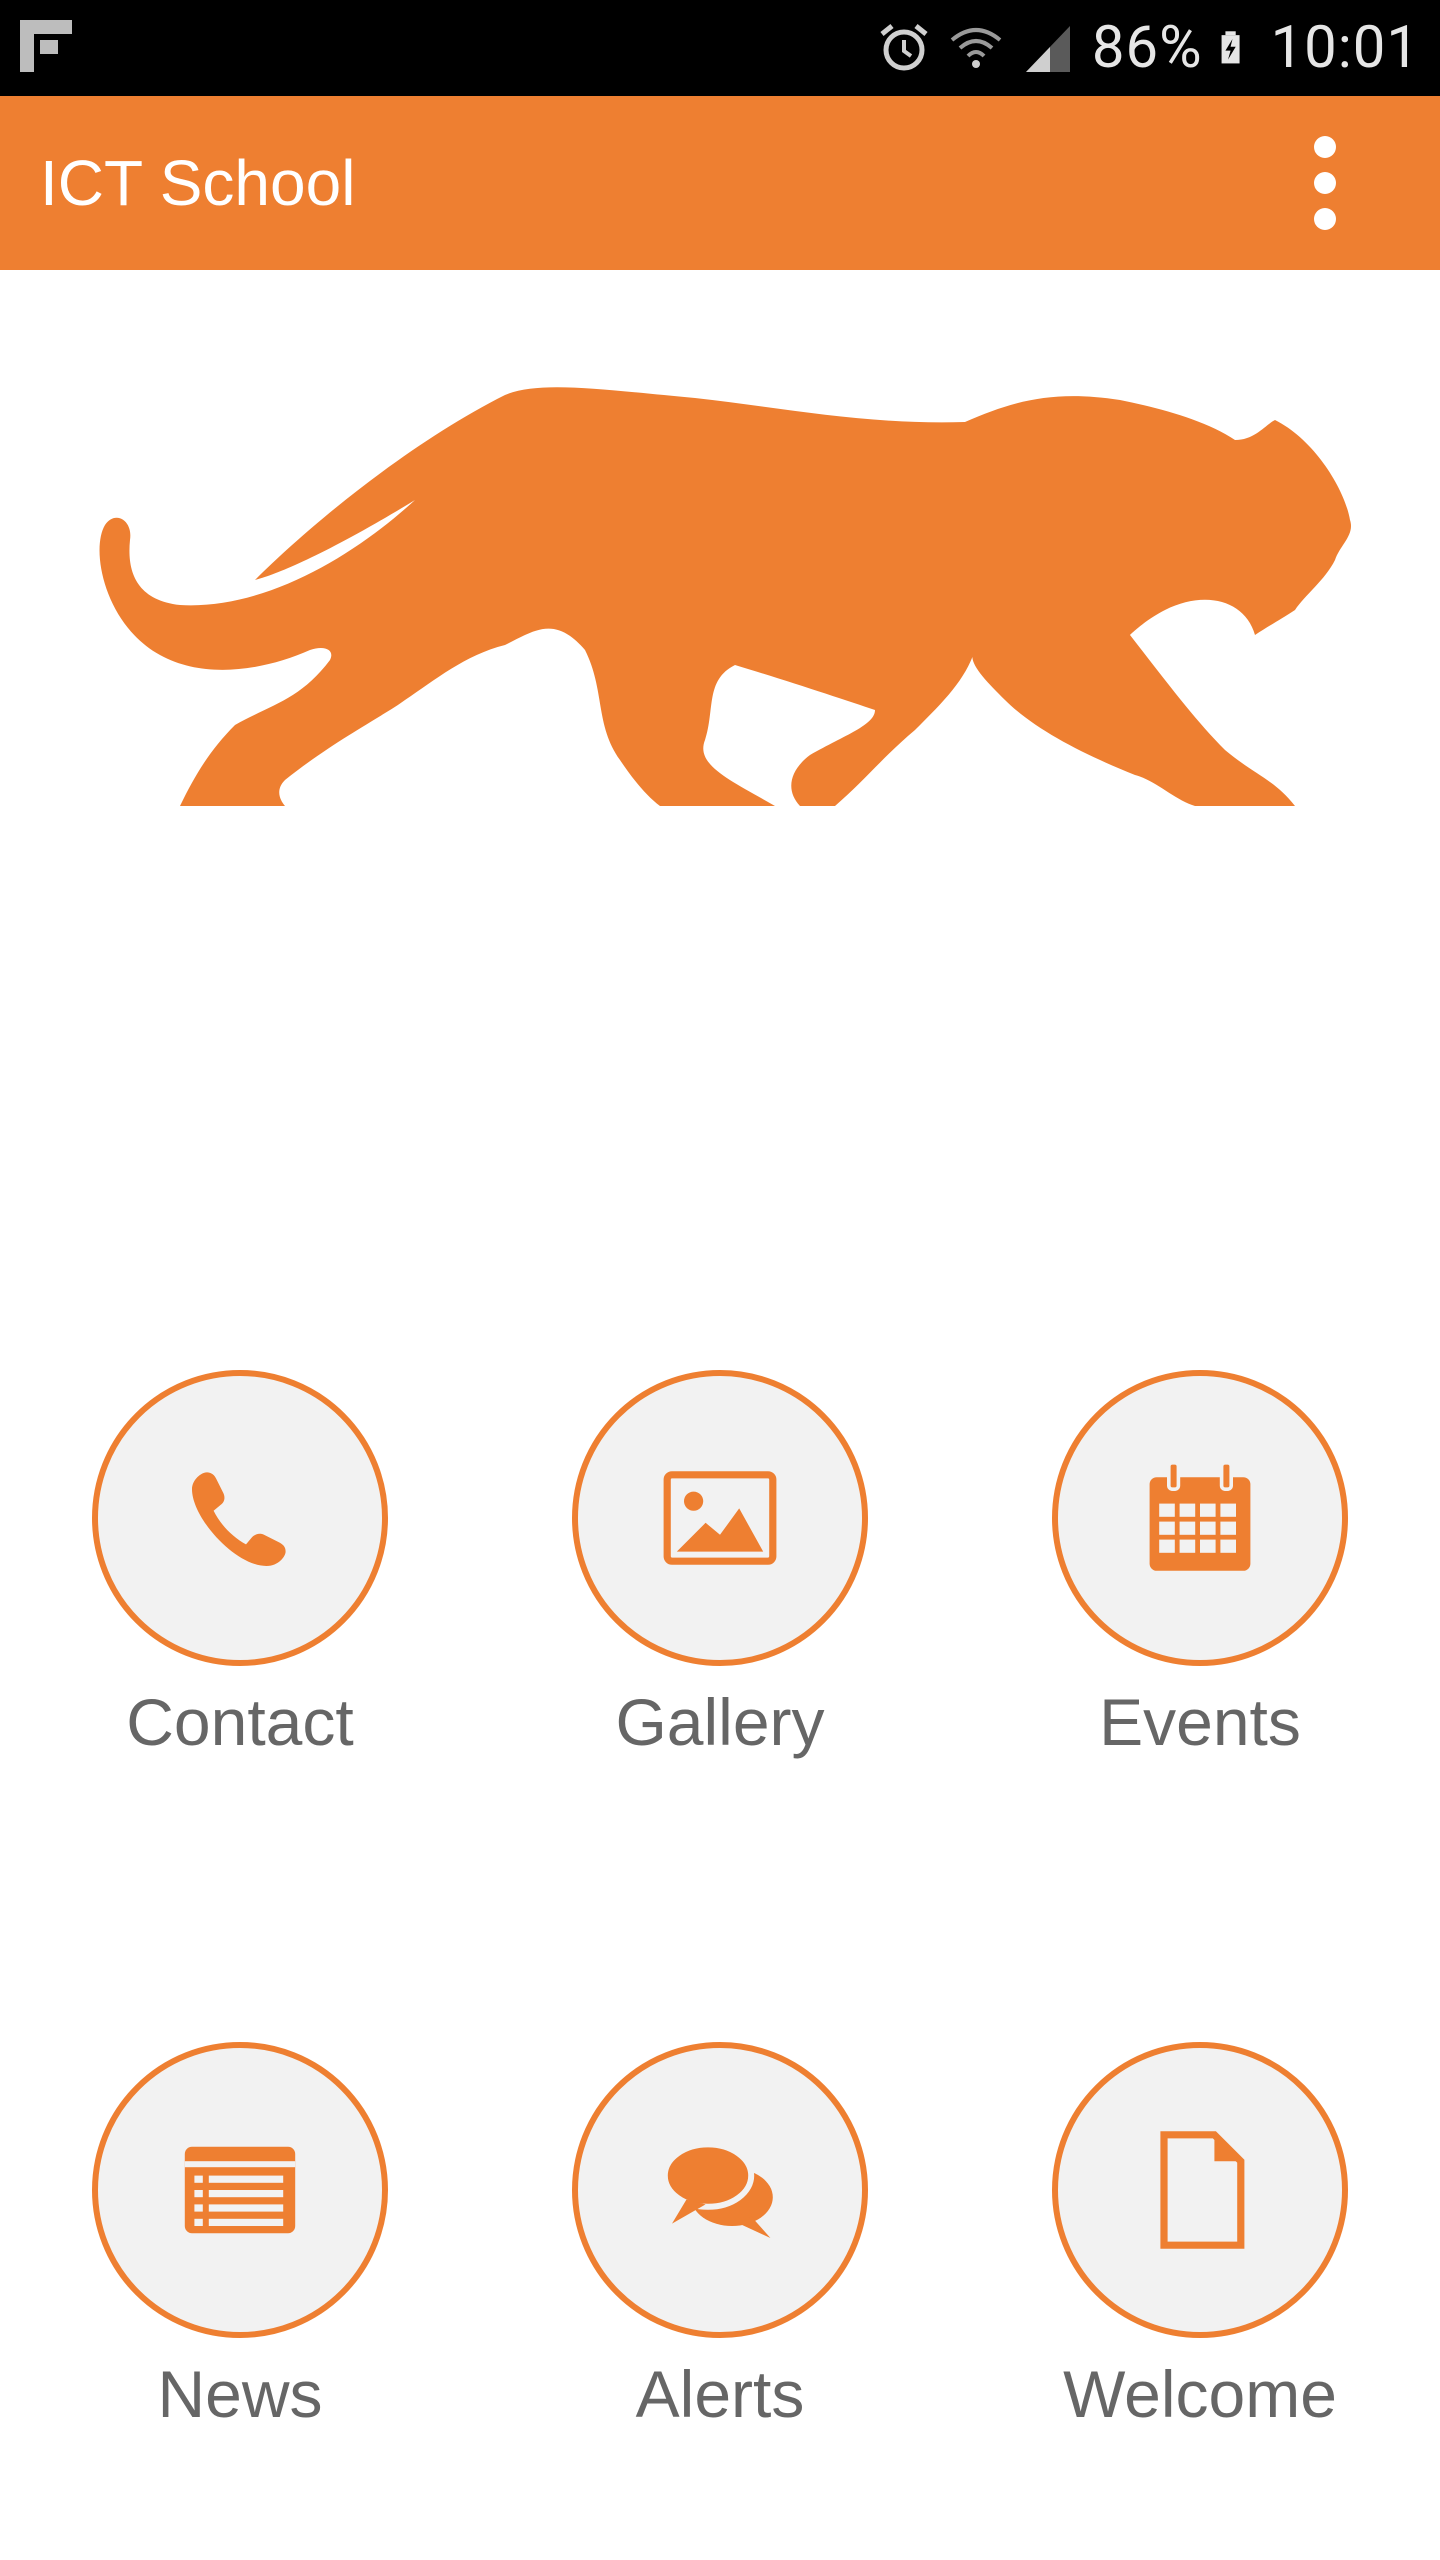 This screenshot has height=2560, width=1440. What do you see at coordinates (240, 1722) in the screenshot?
I see `tile-contact-label: Contact` at bounding box center [240, 1722].